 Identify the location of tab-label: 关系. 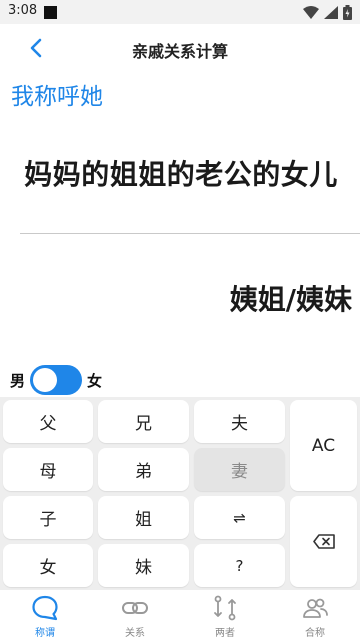
(135, 633).